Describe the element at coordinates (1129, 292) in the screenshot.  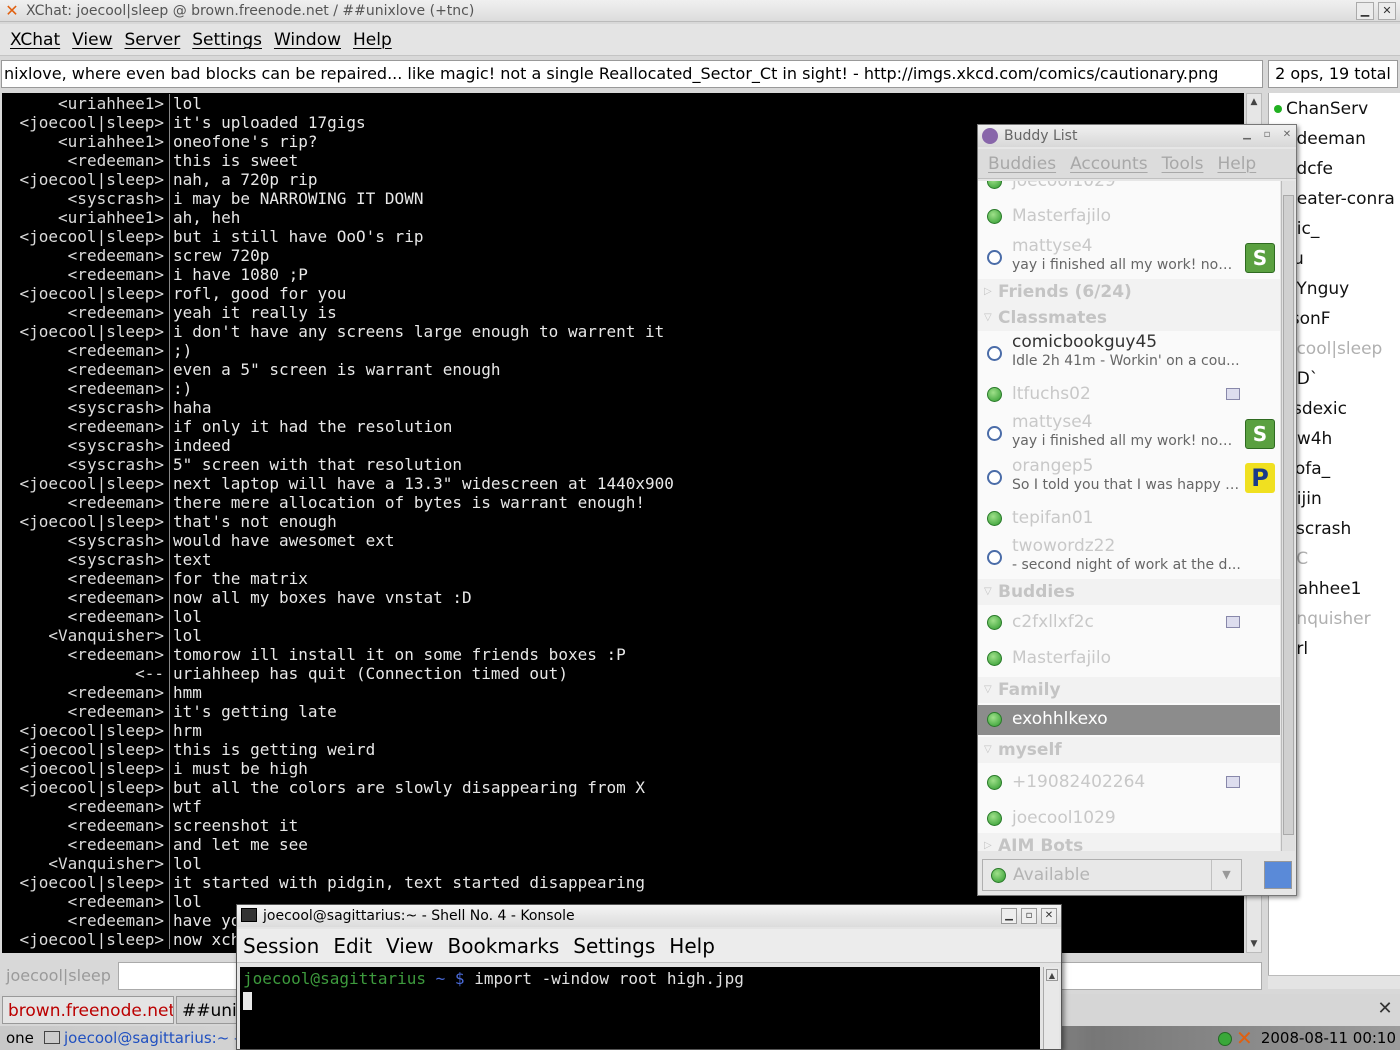
I see `buddy-group-header: ▷ Friends (6/24)` at that location.